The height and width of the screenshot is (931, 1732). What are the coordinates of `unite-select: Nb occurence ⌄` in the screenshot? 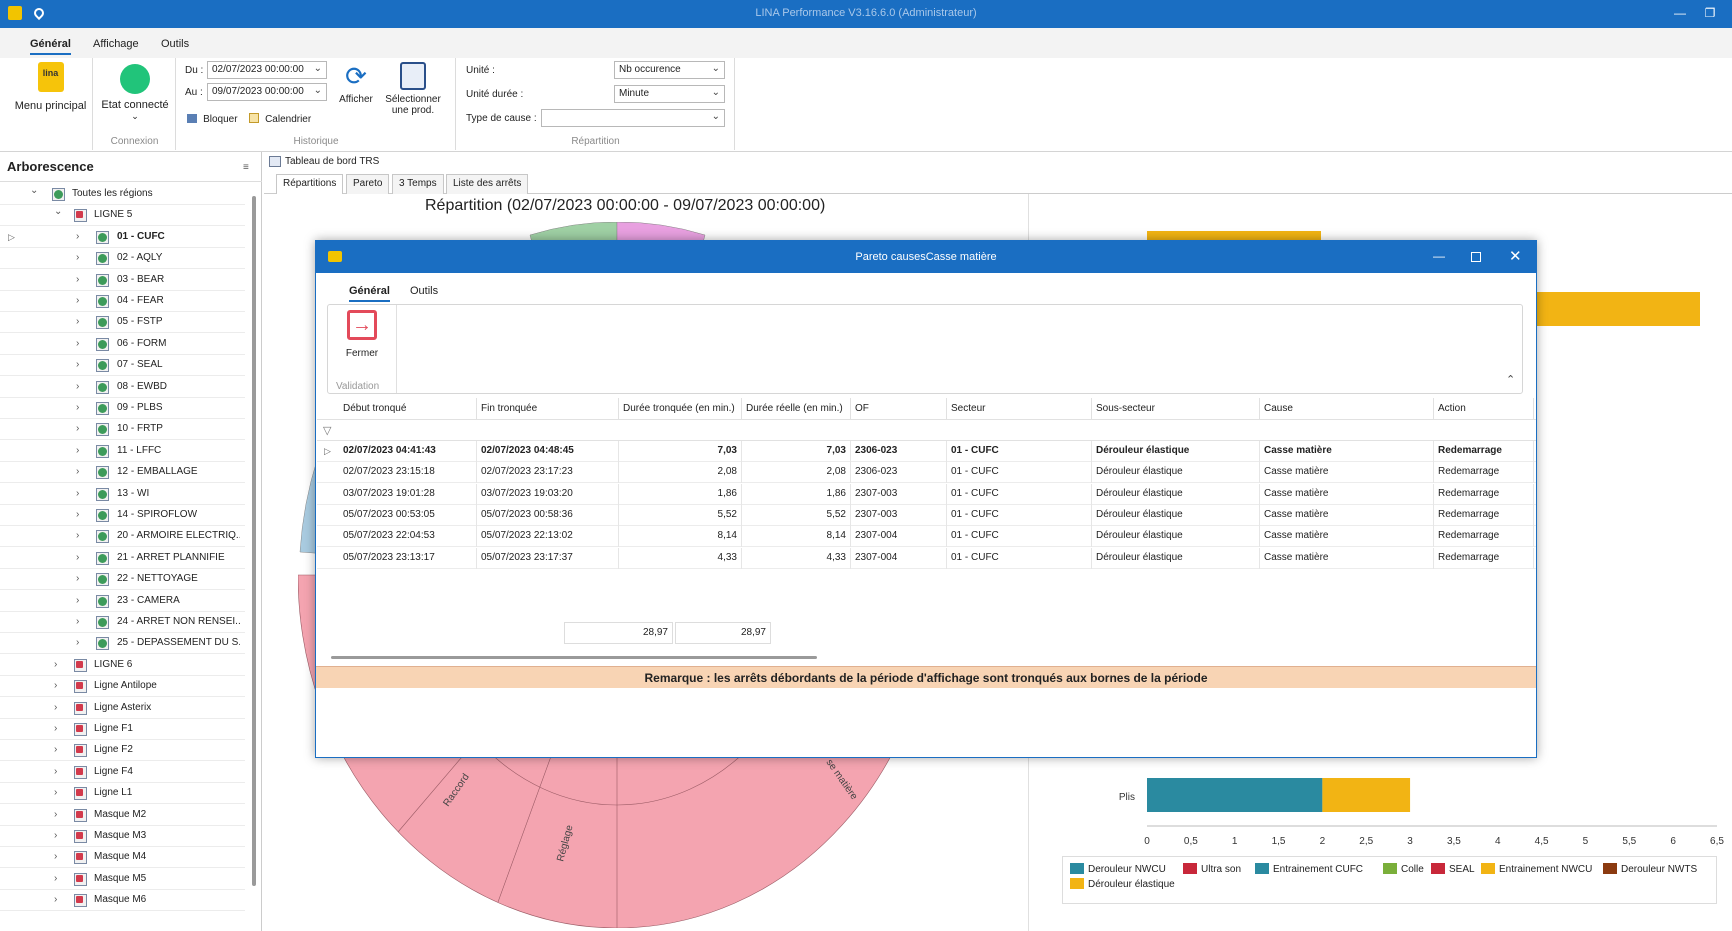 It's located at (669, 70).